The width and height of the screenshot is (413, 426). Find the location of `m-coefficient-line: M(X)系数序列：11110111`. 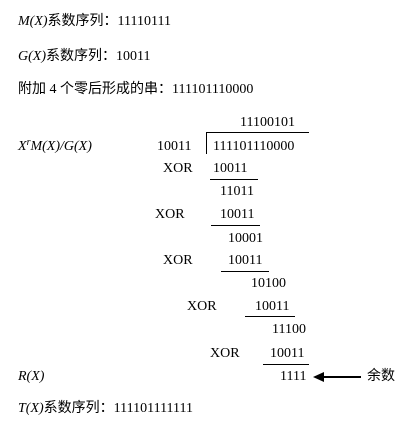

m-coefficient-line: M(X)系数序列：11110111 is located at coordinates (94, 22).